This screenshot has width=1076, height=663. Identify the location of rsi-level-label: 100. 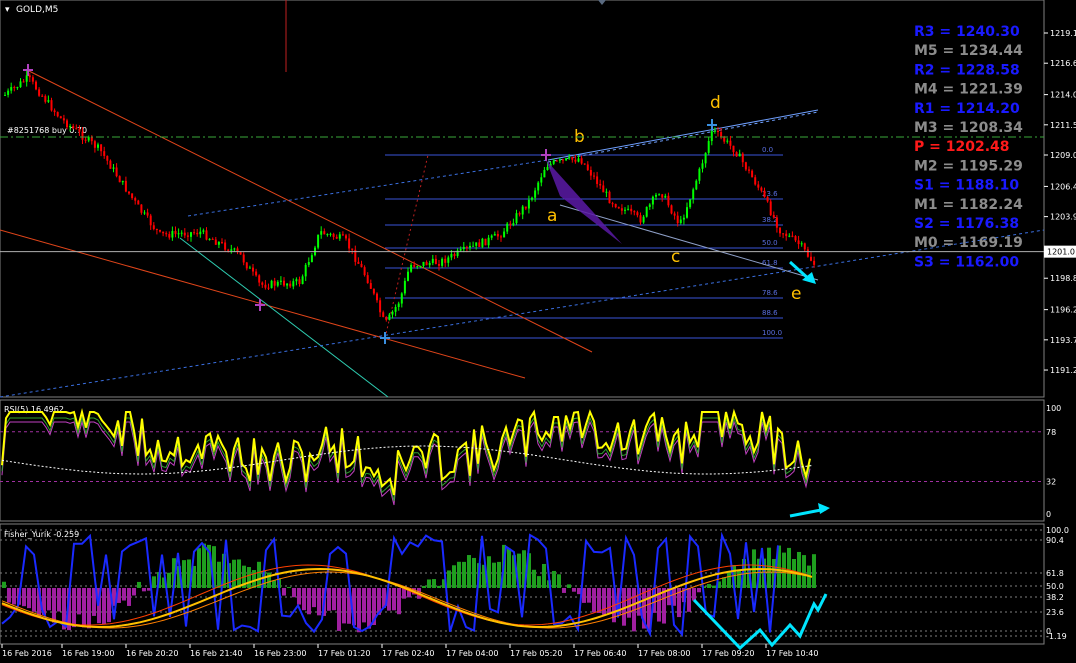
(1053, 408).